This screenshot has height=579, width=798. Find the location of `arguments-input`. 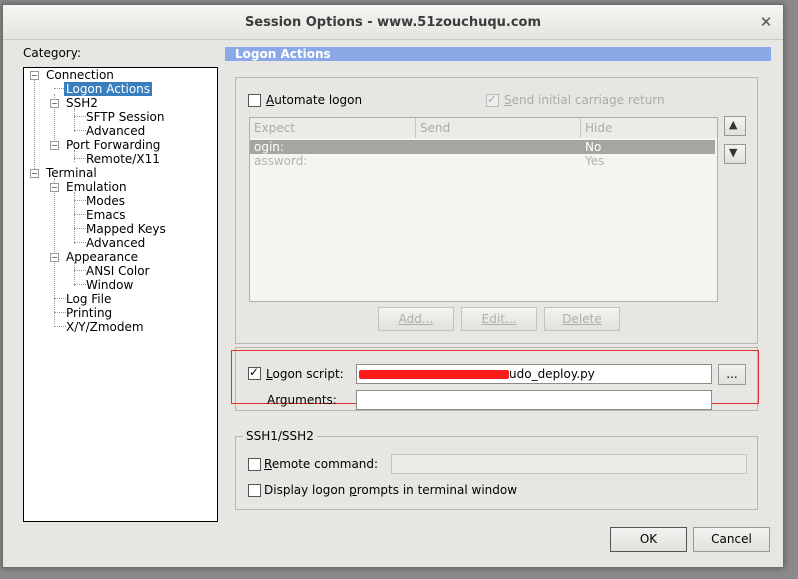

arguments-input is located at coordinates (534, 400).